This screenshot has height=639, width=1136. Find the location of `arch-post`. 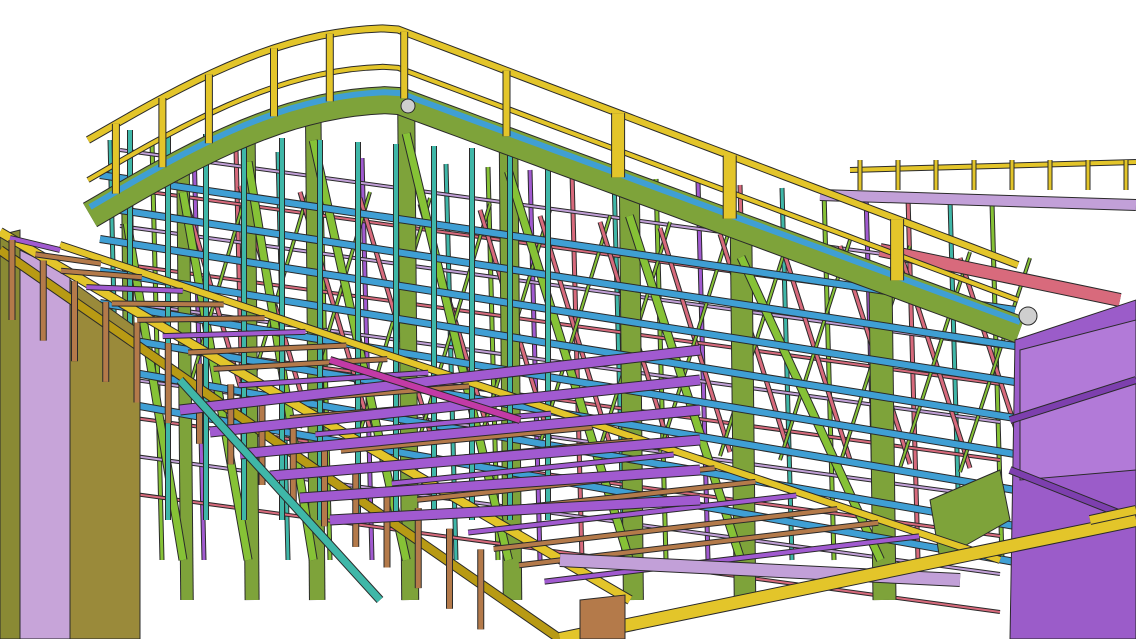

arch-post is located at coordinates (743, 413).